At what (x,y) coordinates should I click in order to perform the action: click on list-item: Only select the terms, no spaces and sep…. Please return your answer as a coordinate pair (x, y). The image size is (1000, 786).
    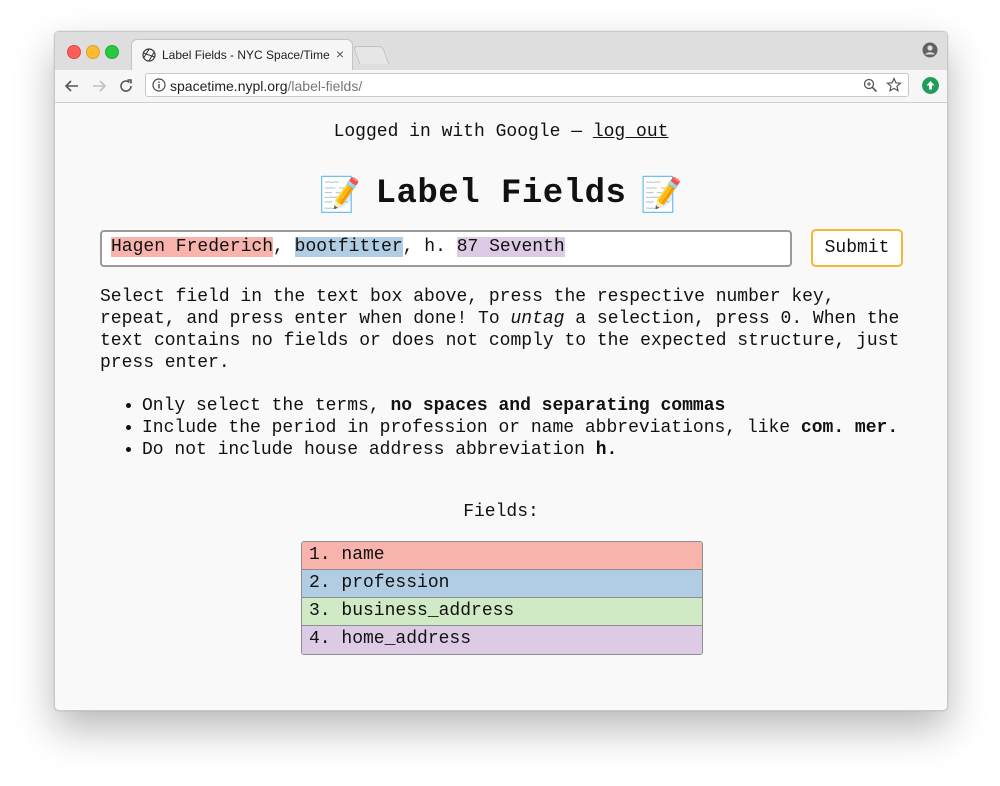
    Looking at the image, I should click on (542, 406).